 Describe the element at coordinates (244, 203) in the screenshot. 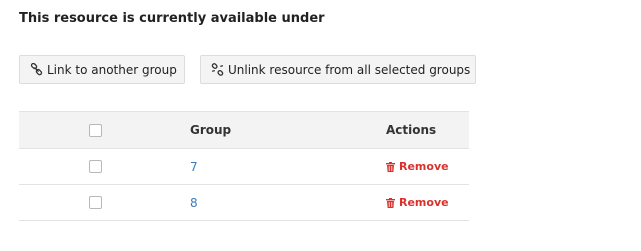

I see `table-row: 8 Remove` at that location.